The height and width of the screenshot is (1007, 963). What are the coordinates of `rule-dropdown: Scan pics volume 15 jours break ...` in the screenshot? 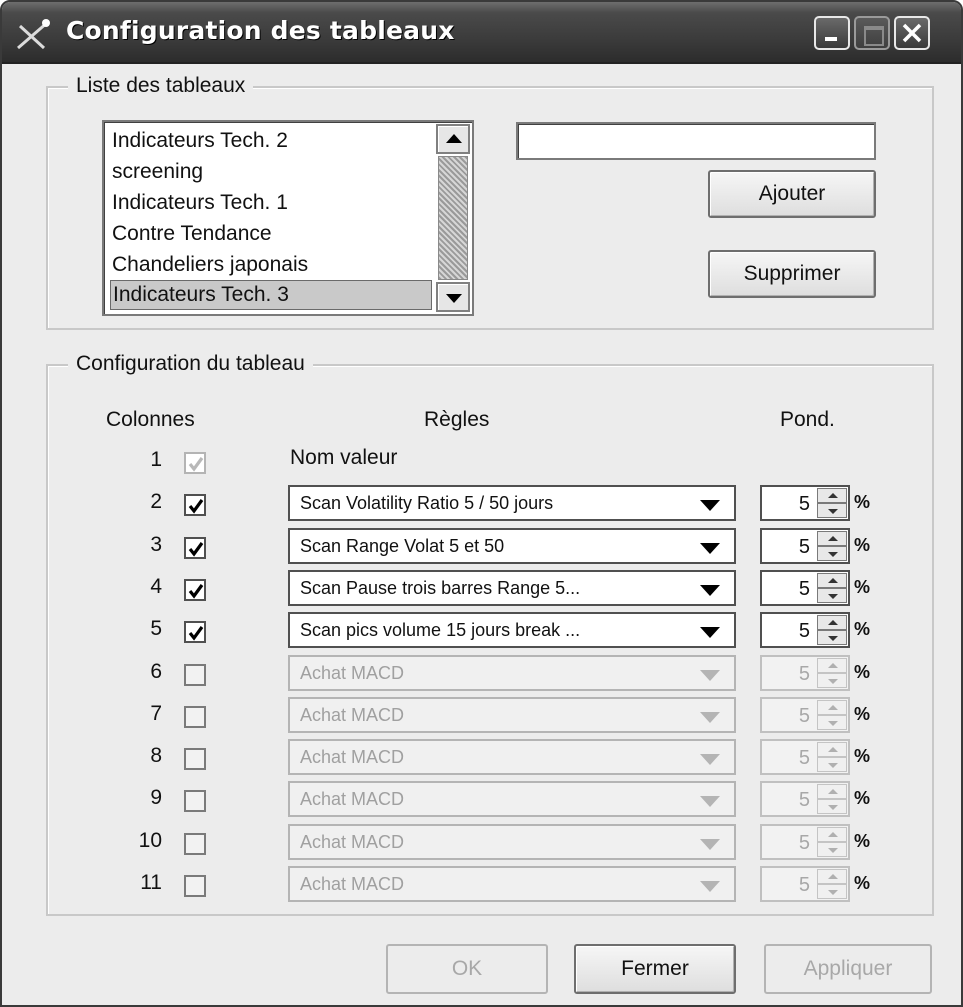 It's located at (512, 630).